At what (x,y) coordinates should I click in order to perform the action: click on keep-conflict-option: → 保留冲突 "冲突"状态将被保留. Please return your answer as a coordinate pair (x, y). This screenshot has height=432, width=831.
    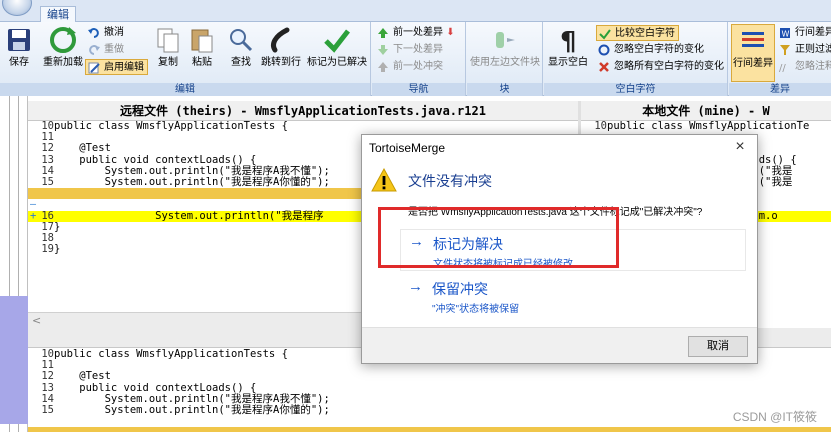
    Looking at the image, I should click on (573, 296).